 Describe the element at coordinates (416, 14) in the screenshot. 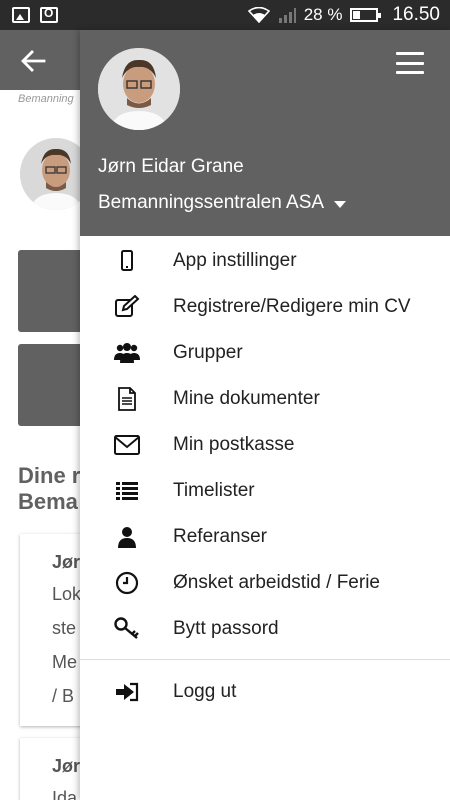

I see `clock-time: 16.50` at that location.